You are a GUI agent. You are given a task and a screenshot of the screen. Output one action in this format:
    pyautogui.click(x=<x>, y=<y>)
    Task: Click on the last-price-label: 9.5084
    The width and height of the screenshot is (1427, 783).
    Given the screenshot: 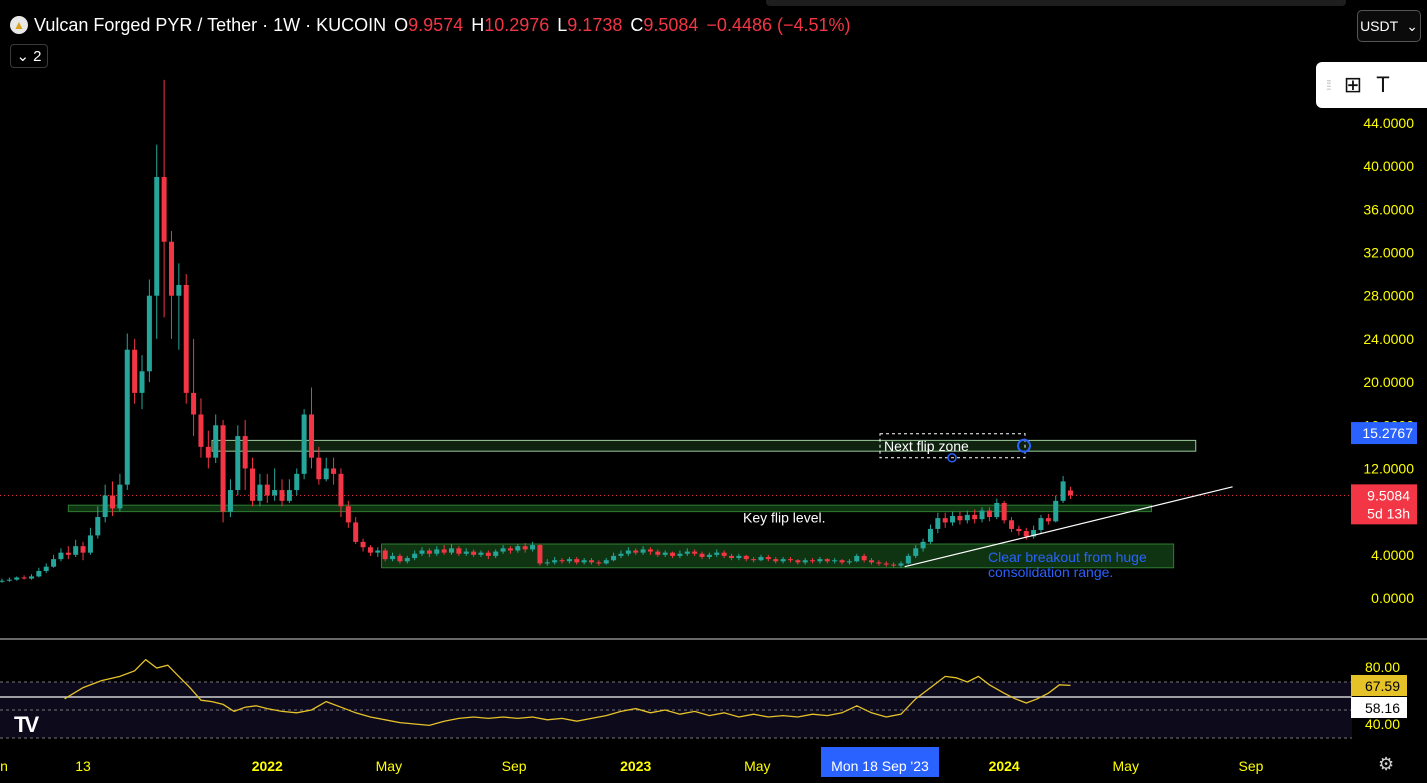 What is the action you would take?
    pyautogui.click(x=1388, y=495)
    